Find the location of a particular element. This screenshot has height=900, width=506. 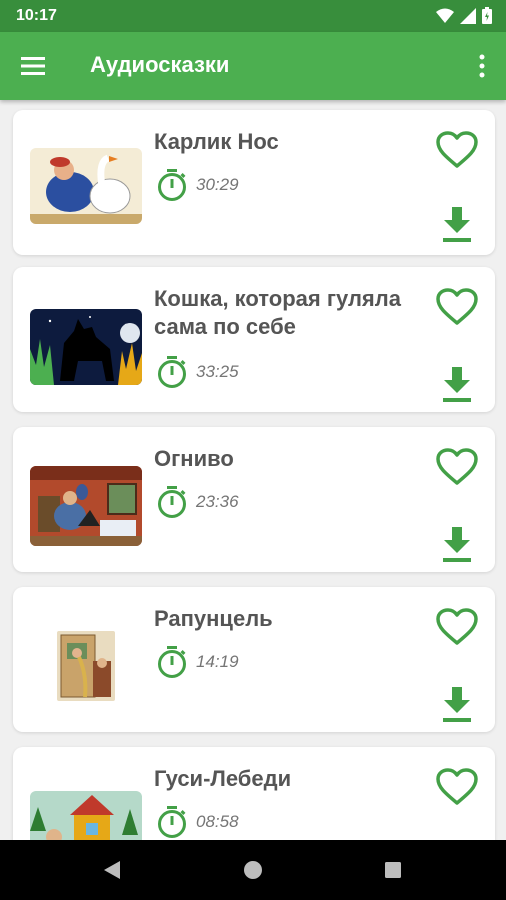

menu-button is located at coordinates (35, 66).